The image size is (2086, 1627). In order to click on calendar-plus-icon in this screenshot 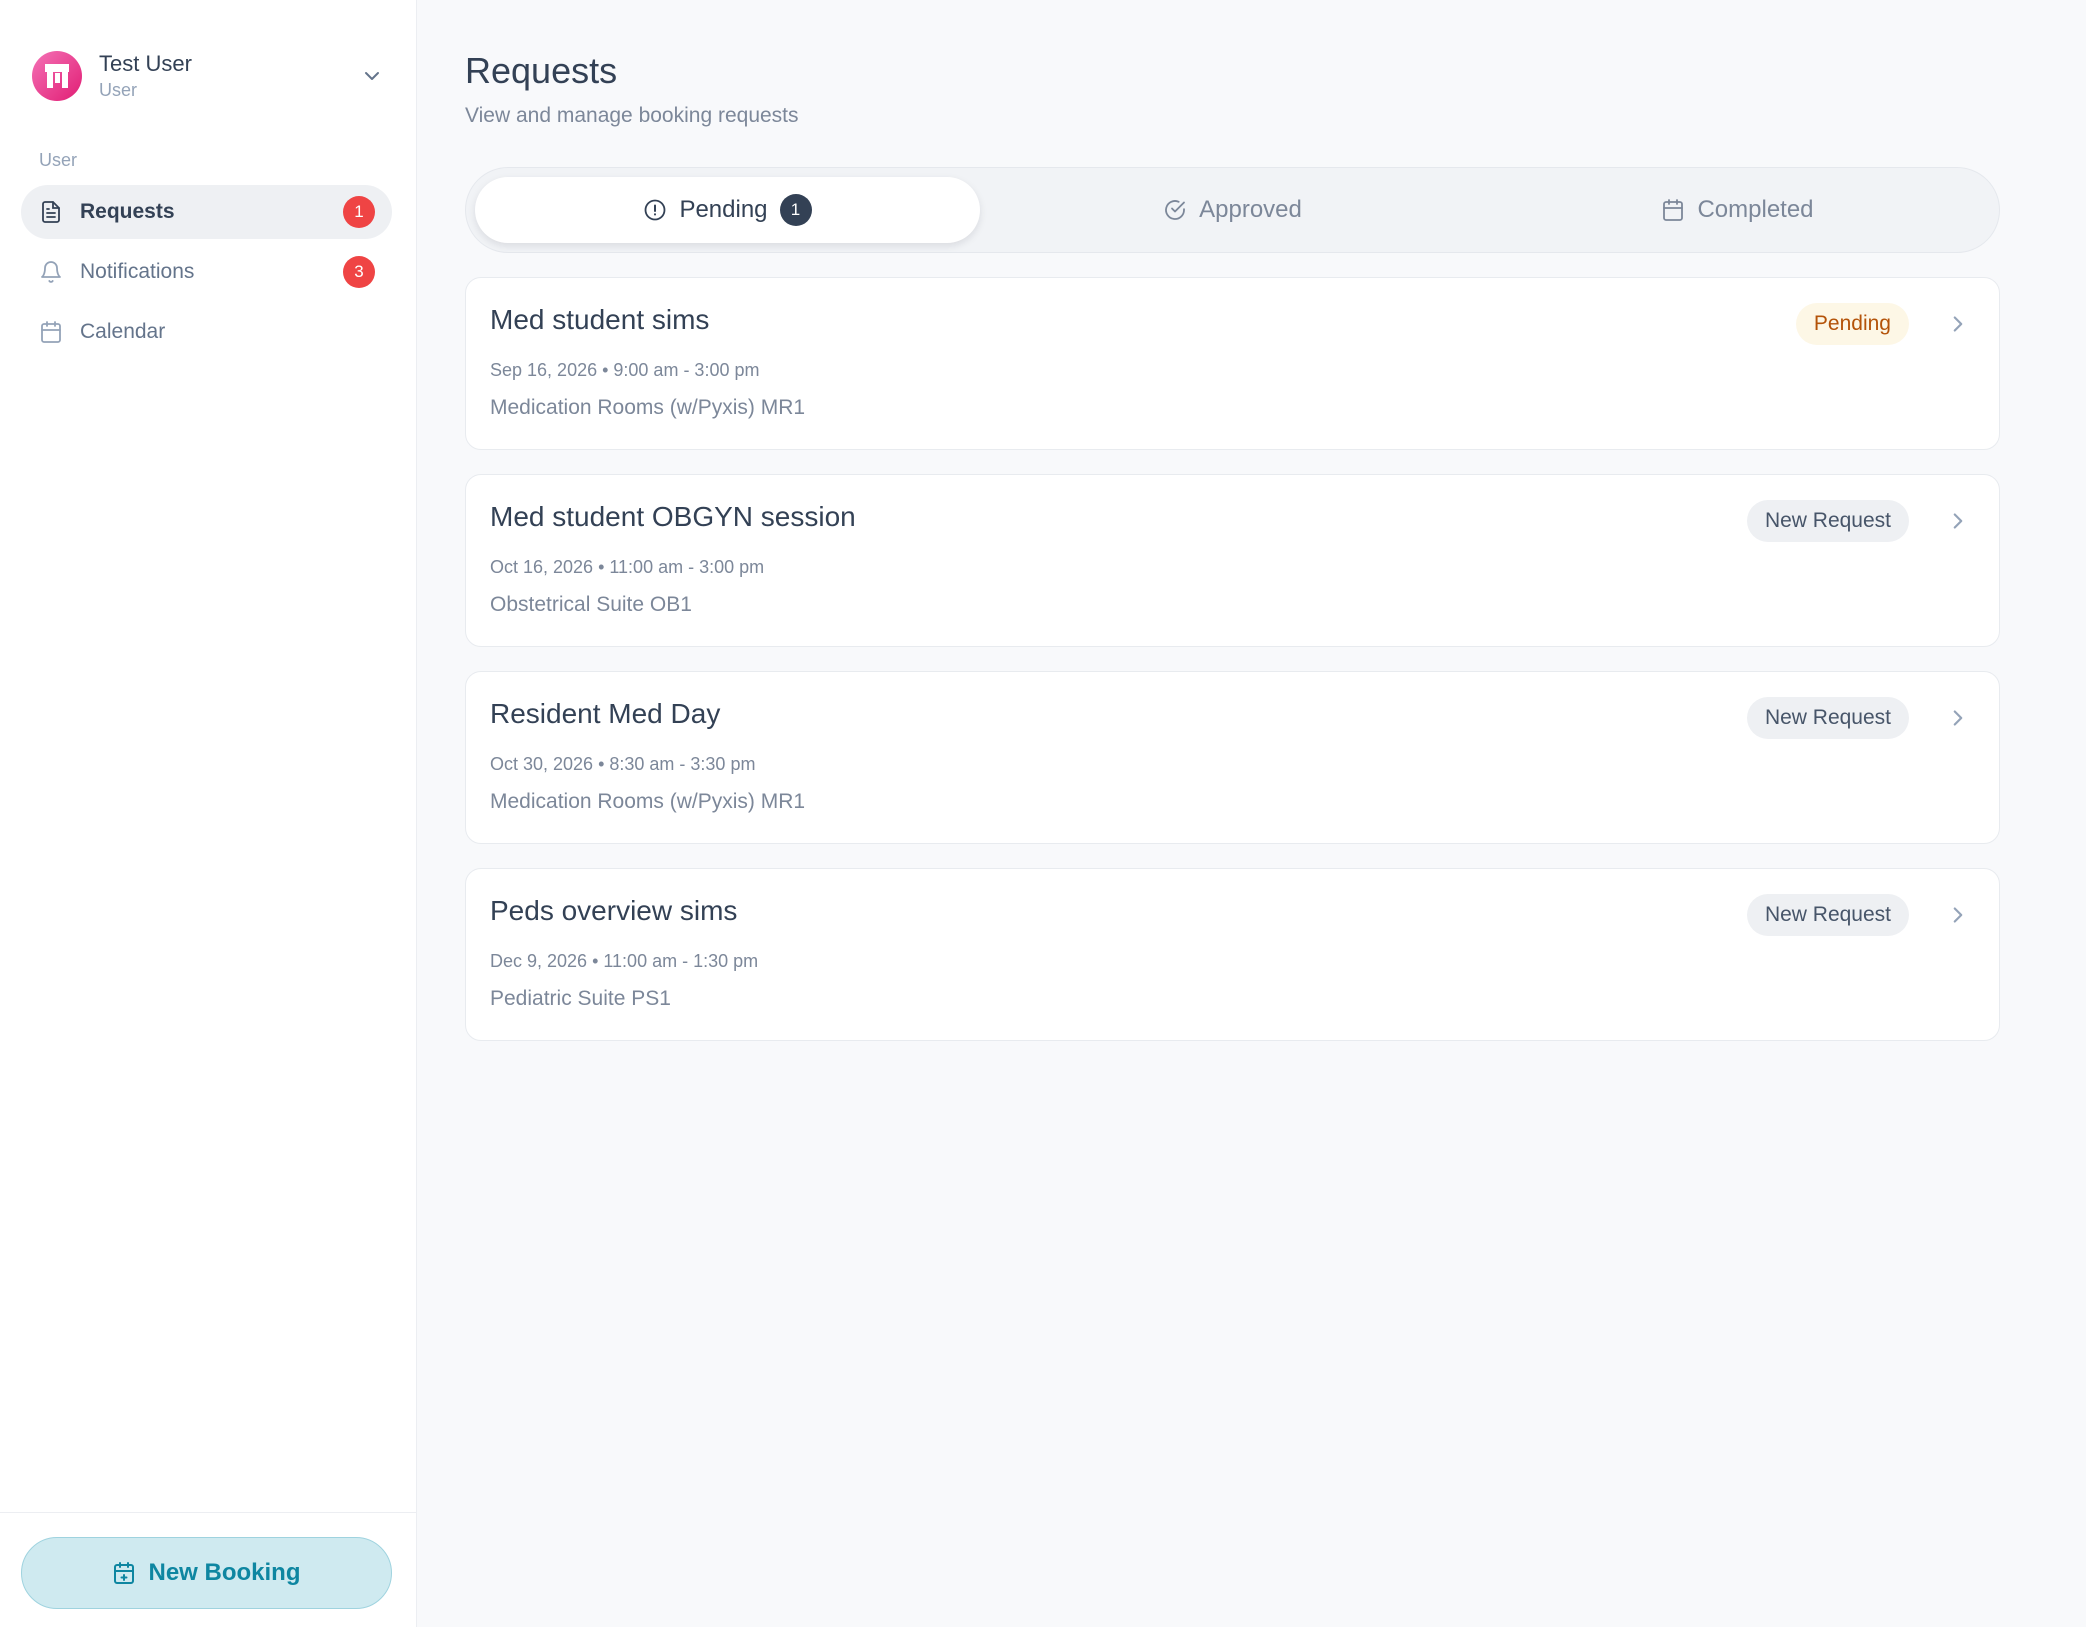, I will do `click(124, 1573)`.